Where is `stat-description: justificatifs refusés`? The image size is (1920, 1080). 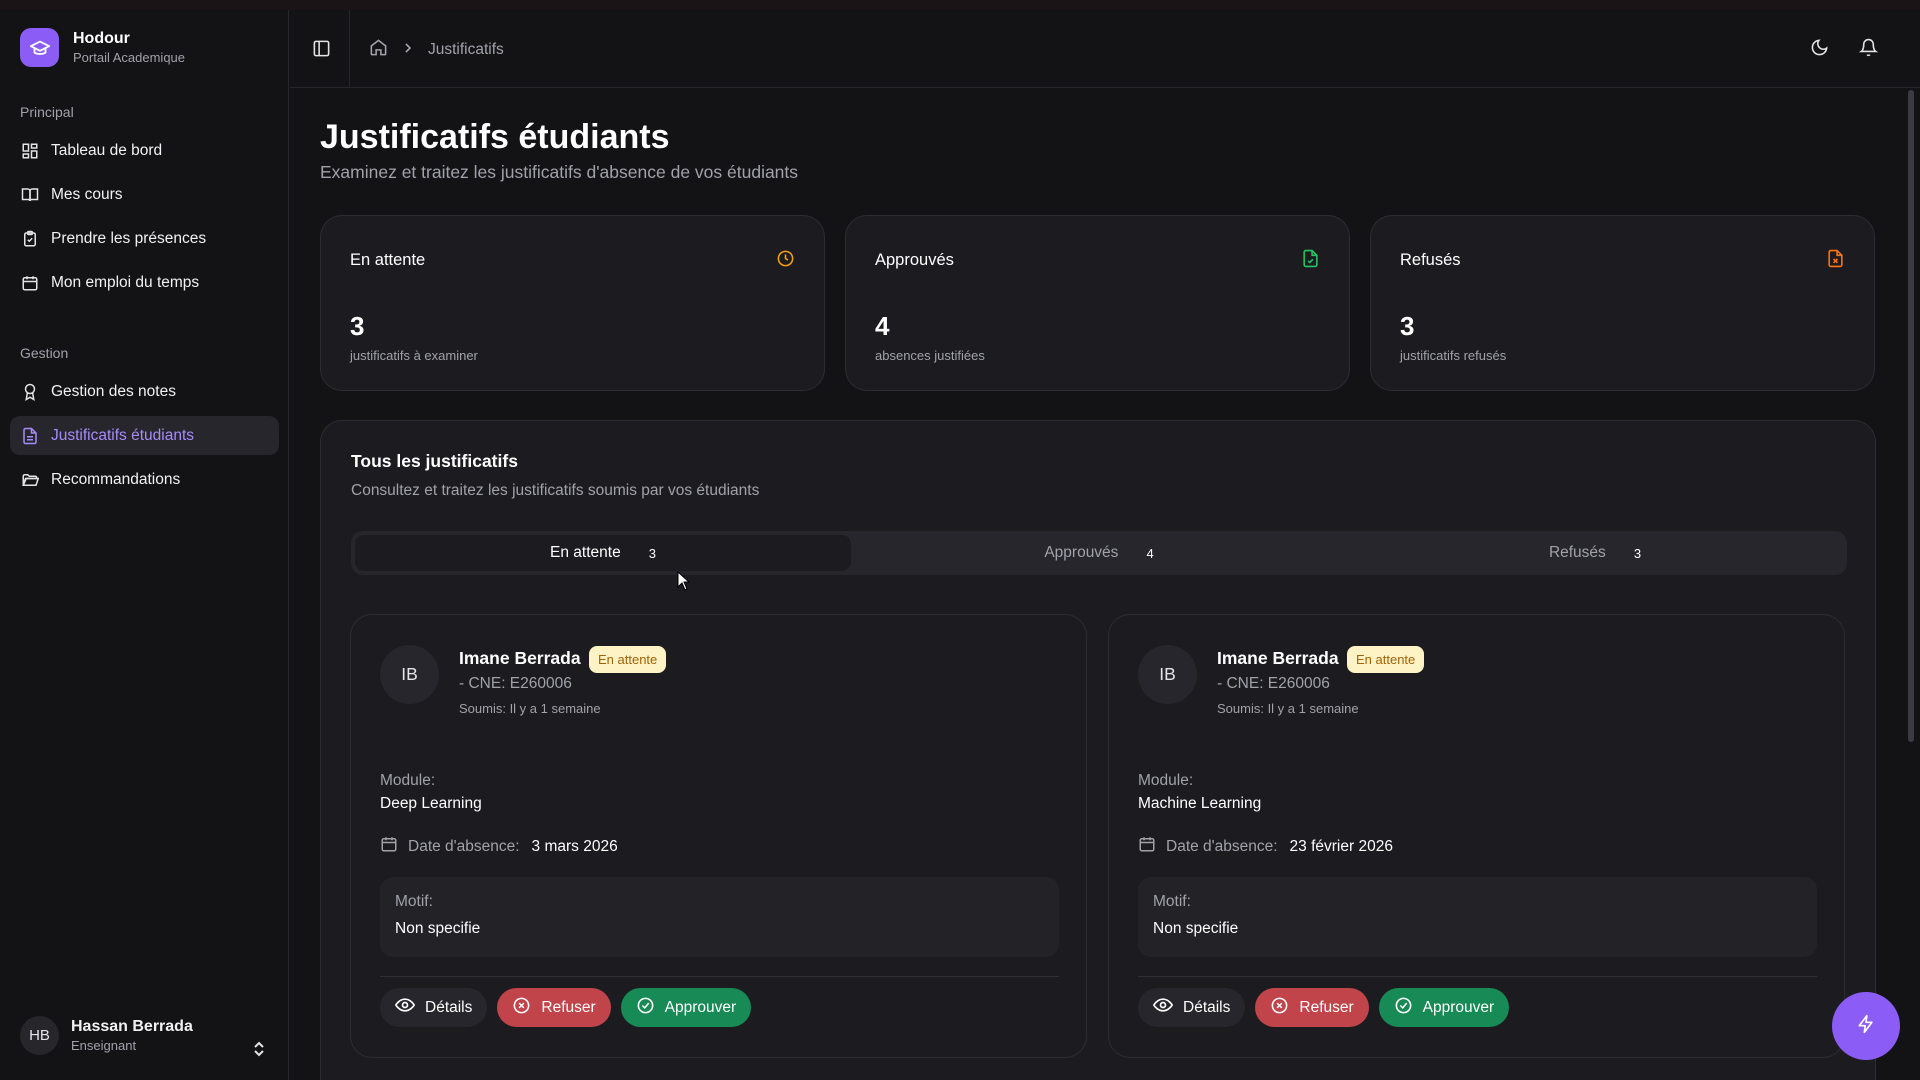 stat-description: justificatifs refusés is located at coordinates (1453, 355).